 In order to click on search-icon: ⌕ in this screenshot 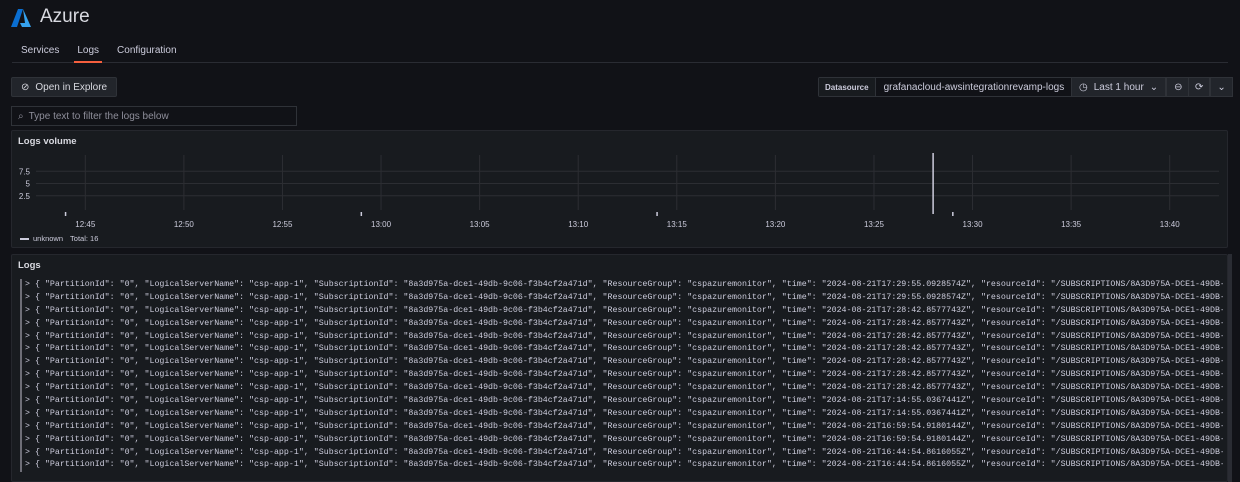, I will do `click(21, 116)`.